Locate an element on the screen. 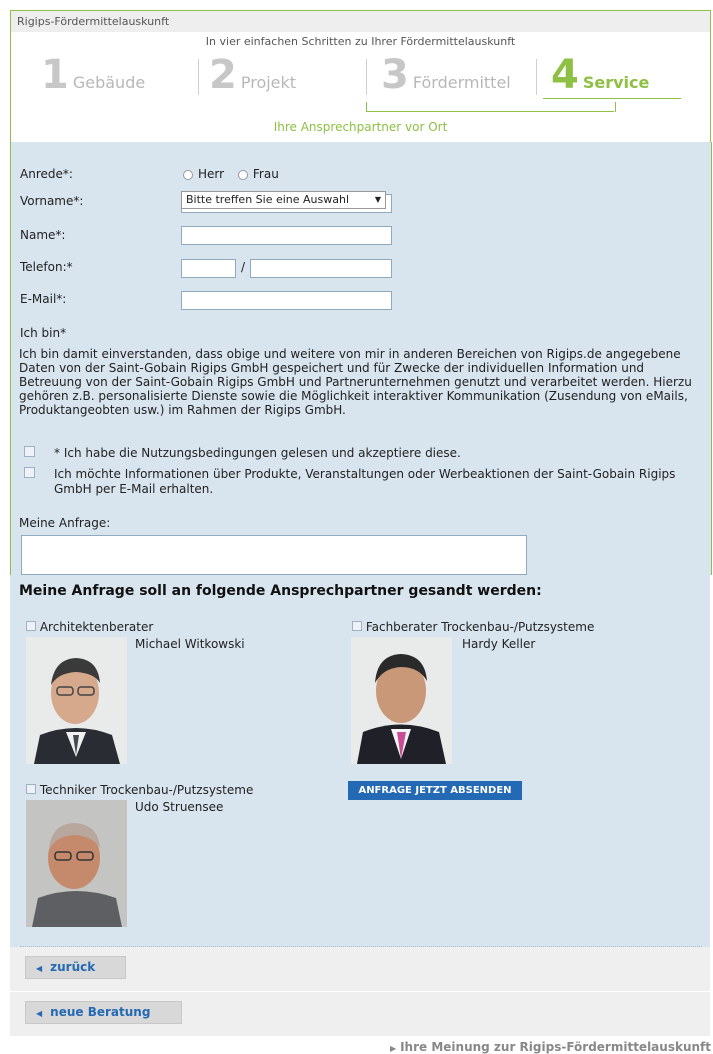 This screenshot has width=713, height=1054. newsletter-checkbox is located at coordinates (29, 472).